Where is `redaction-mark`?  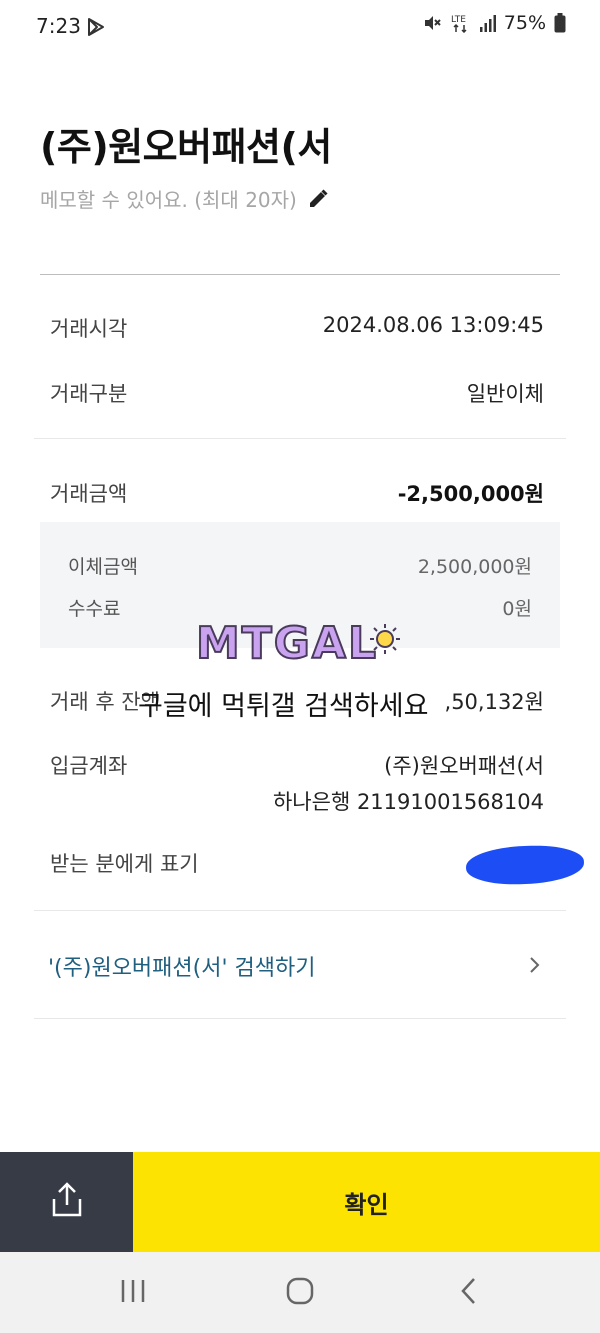 redaction-mark is located at coordinates (525, 865).